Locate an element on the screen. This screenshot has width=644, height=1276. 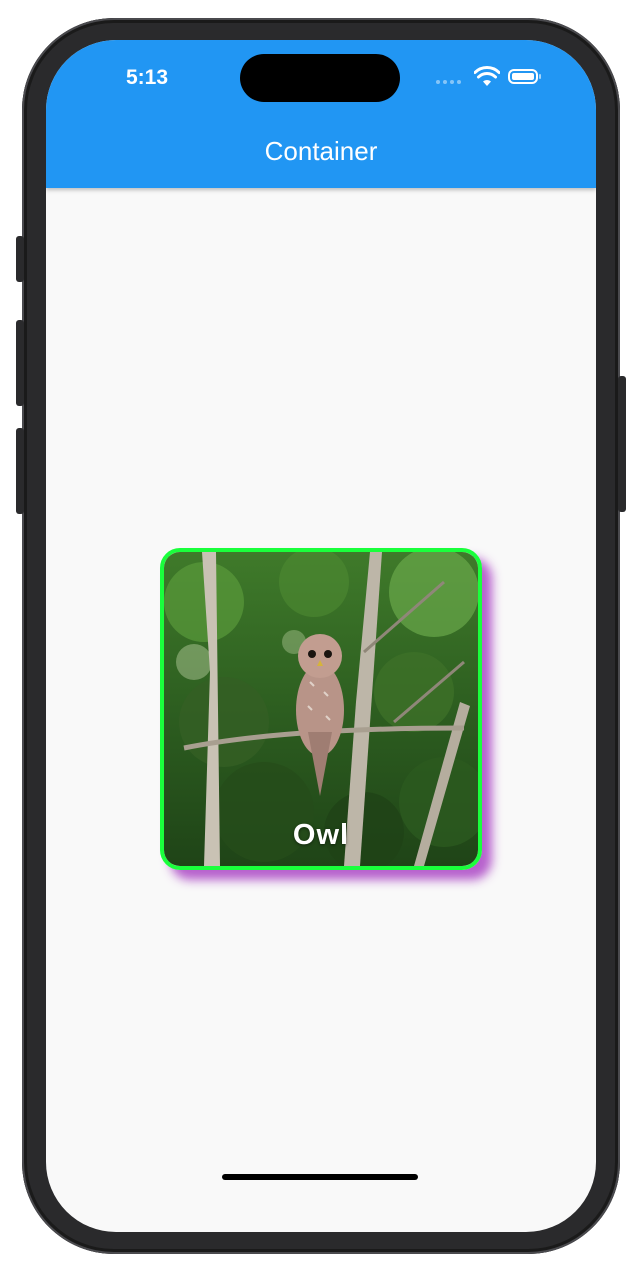
power-button is located at coordinates (622, 444).